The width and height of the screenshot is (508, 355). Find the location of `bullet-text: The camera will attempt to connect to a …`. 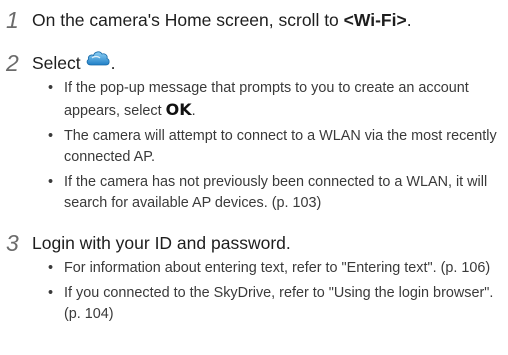

bullet-text: The camera will attempt to connect to a … is located at coordinates (280, 146).